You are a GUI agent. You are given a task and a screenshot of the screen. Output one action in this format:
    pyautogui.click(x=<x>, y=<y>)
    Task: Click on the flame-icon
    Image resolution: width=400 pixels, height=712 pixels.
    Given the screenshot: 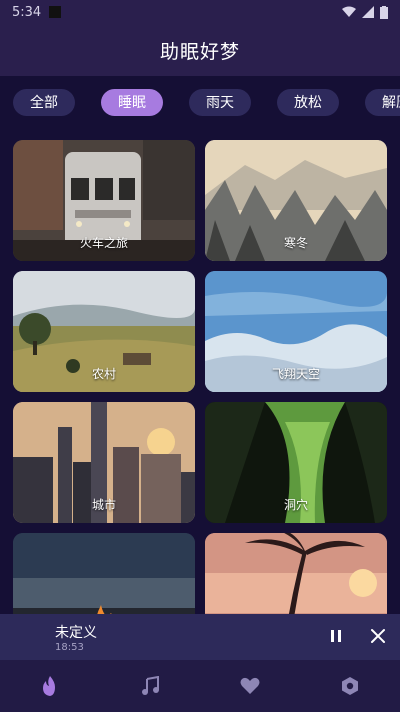 What is the action you would take?
    pyautogui.click(x=49, y=686)
    